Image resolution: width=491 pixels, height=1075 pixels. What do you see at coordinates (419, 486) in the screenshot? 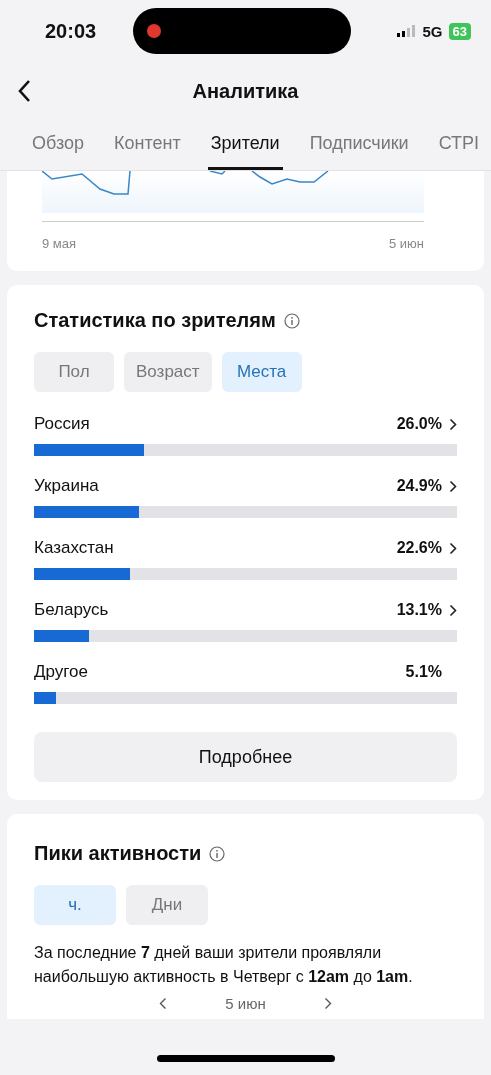
I see `percentage: 24.9%` at bounding box center [419, 486].